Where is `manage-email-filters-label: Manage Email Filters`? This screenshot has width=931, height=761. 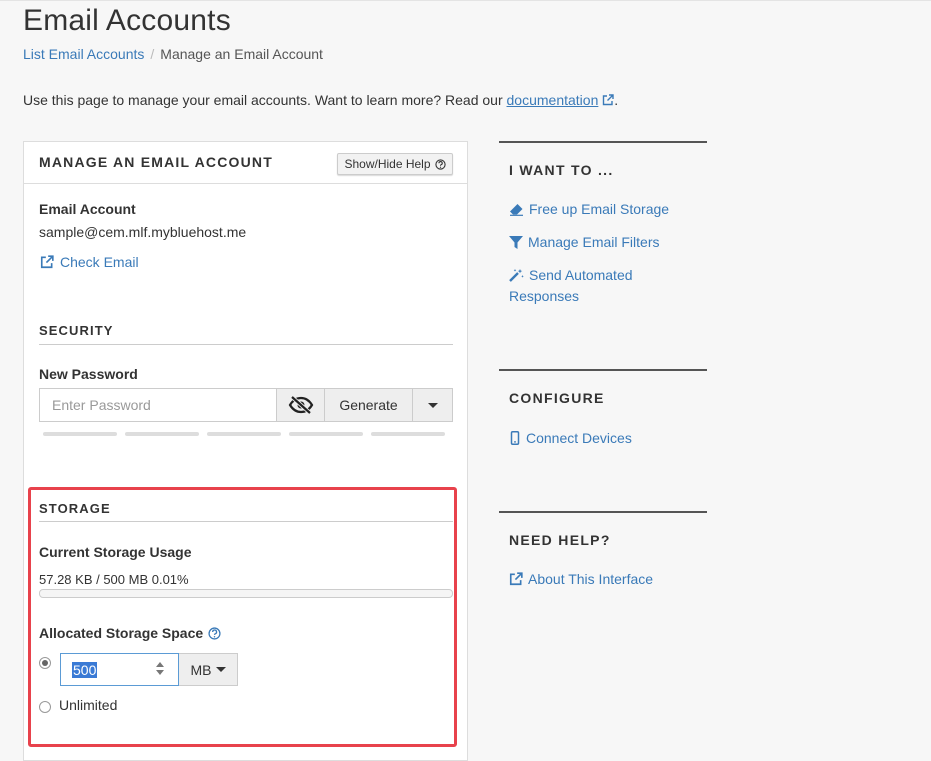 manage-email-filters-label: Manage Email Filters is located at coordinates (594, 242).